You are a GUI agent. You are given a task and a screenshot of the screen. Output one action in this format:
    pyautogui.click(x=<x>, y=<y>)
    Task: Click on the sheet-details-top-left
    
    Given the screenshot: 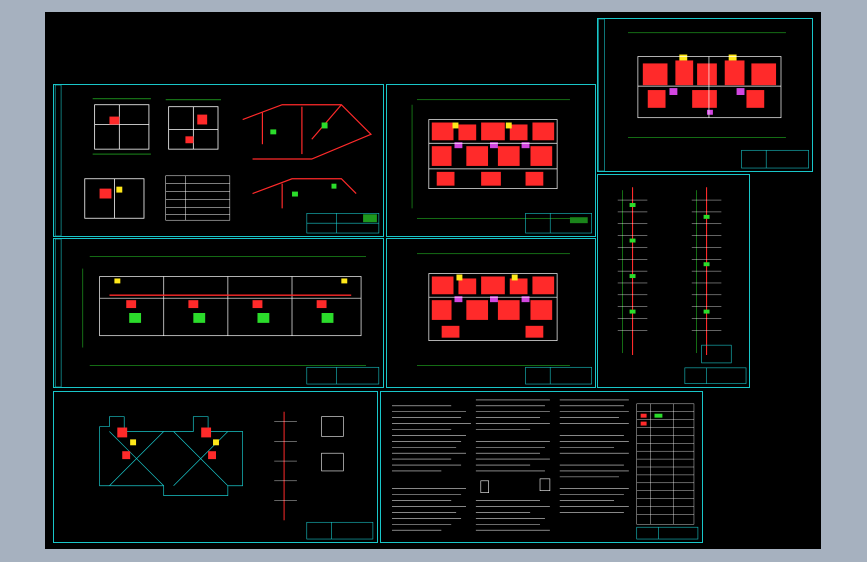 What is the action you would take?
    pyautogui.click(x=218, y=160)
    